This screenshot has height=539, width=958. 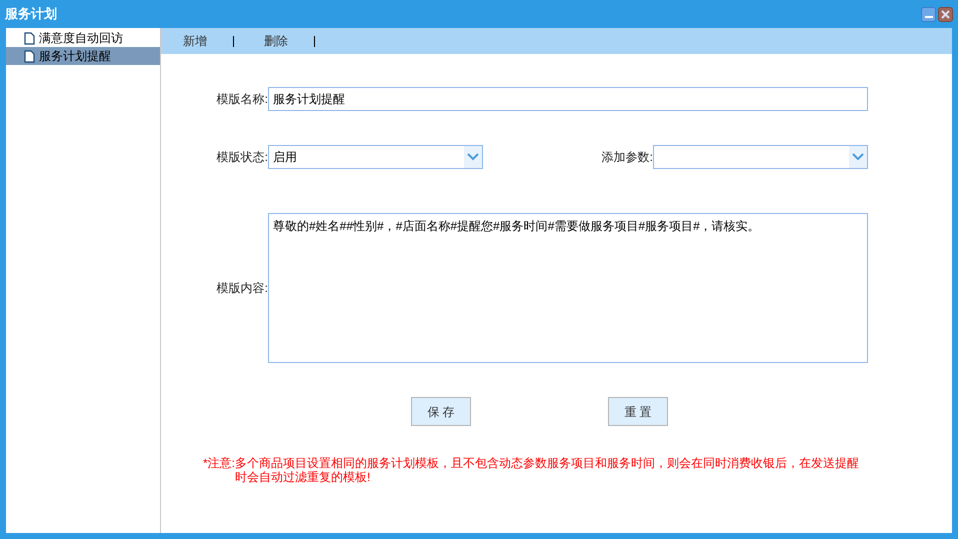 What do you see at coordinates (638, 411) in the screenshot?
I see `form-button: 重 置` at bounding box center [638, 411].